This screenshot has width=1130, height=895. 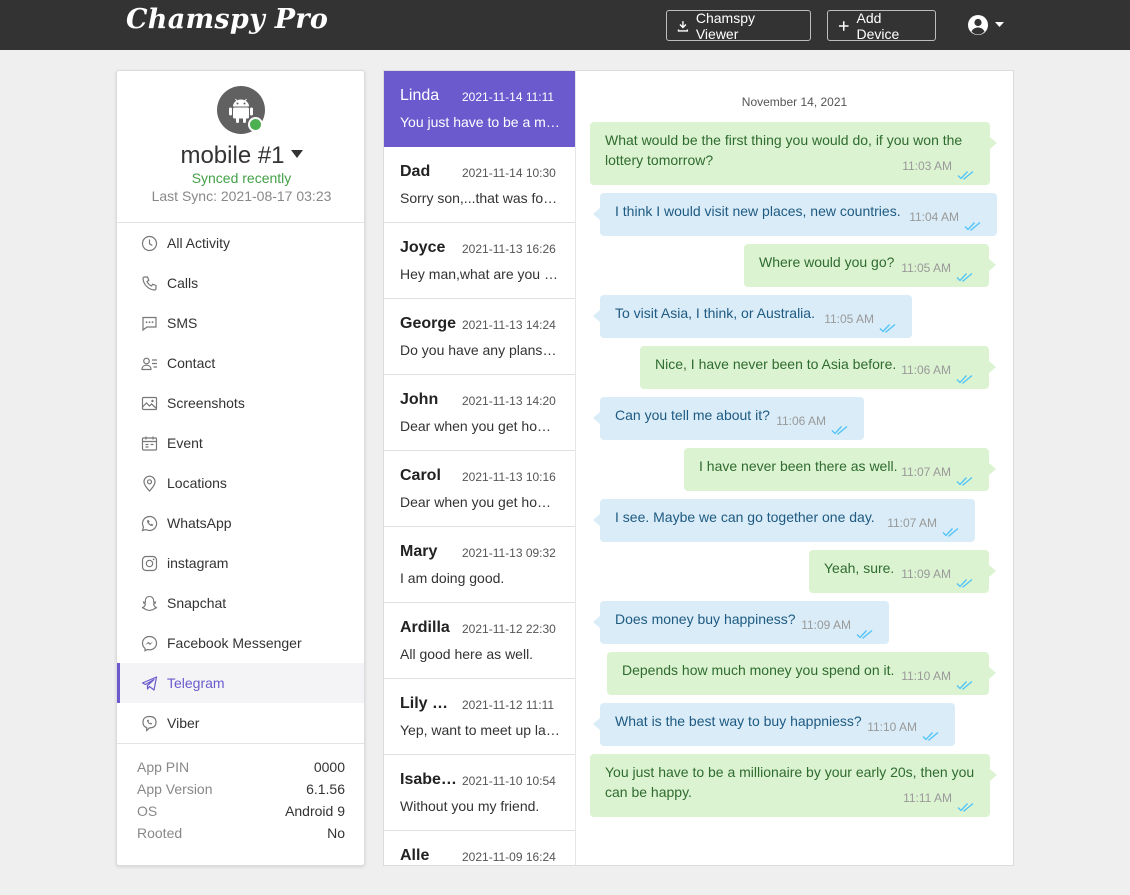 What do you see at coordinates (149, 643) in the screenshot?
I see `messenger-icon` at bounding box center [149, 643].